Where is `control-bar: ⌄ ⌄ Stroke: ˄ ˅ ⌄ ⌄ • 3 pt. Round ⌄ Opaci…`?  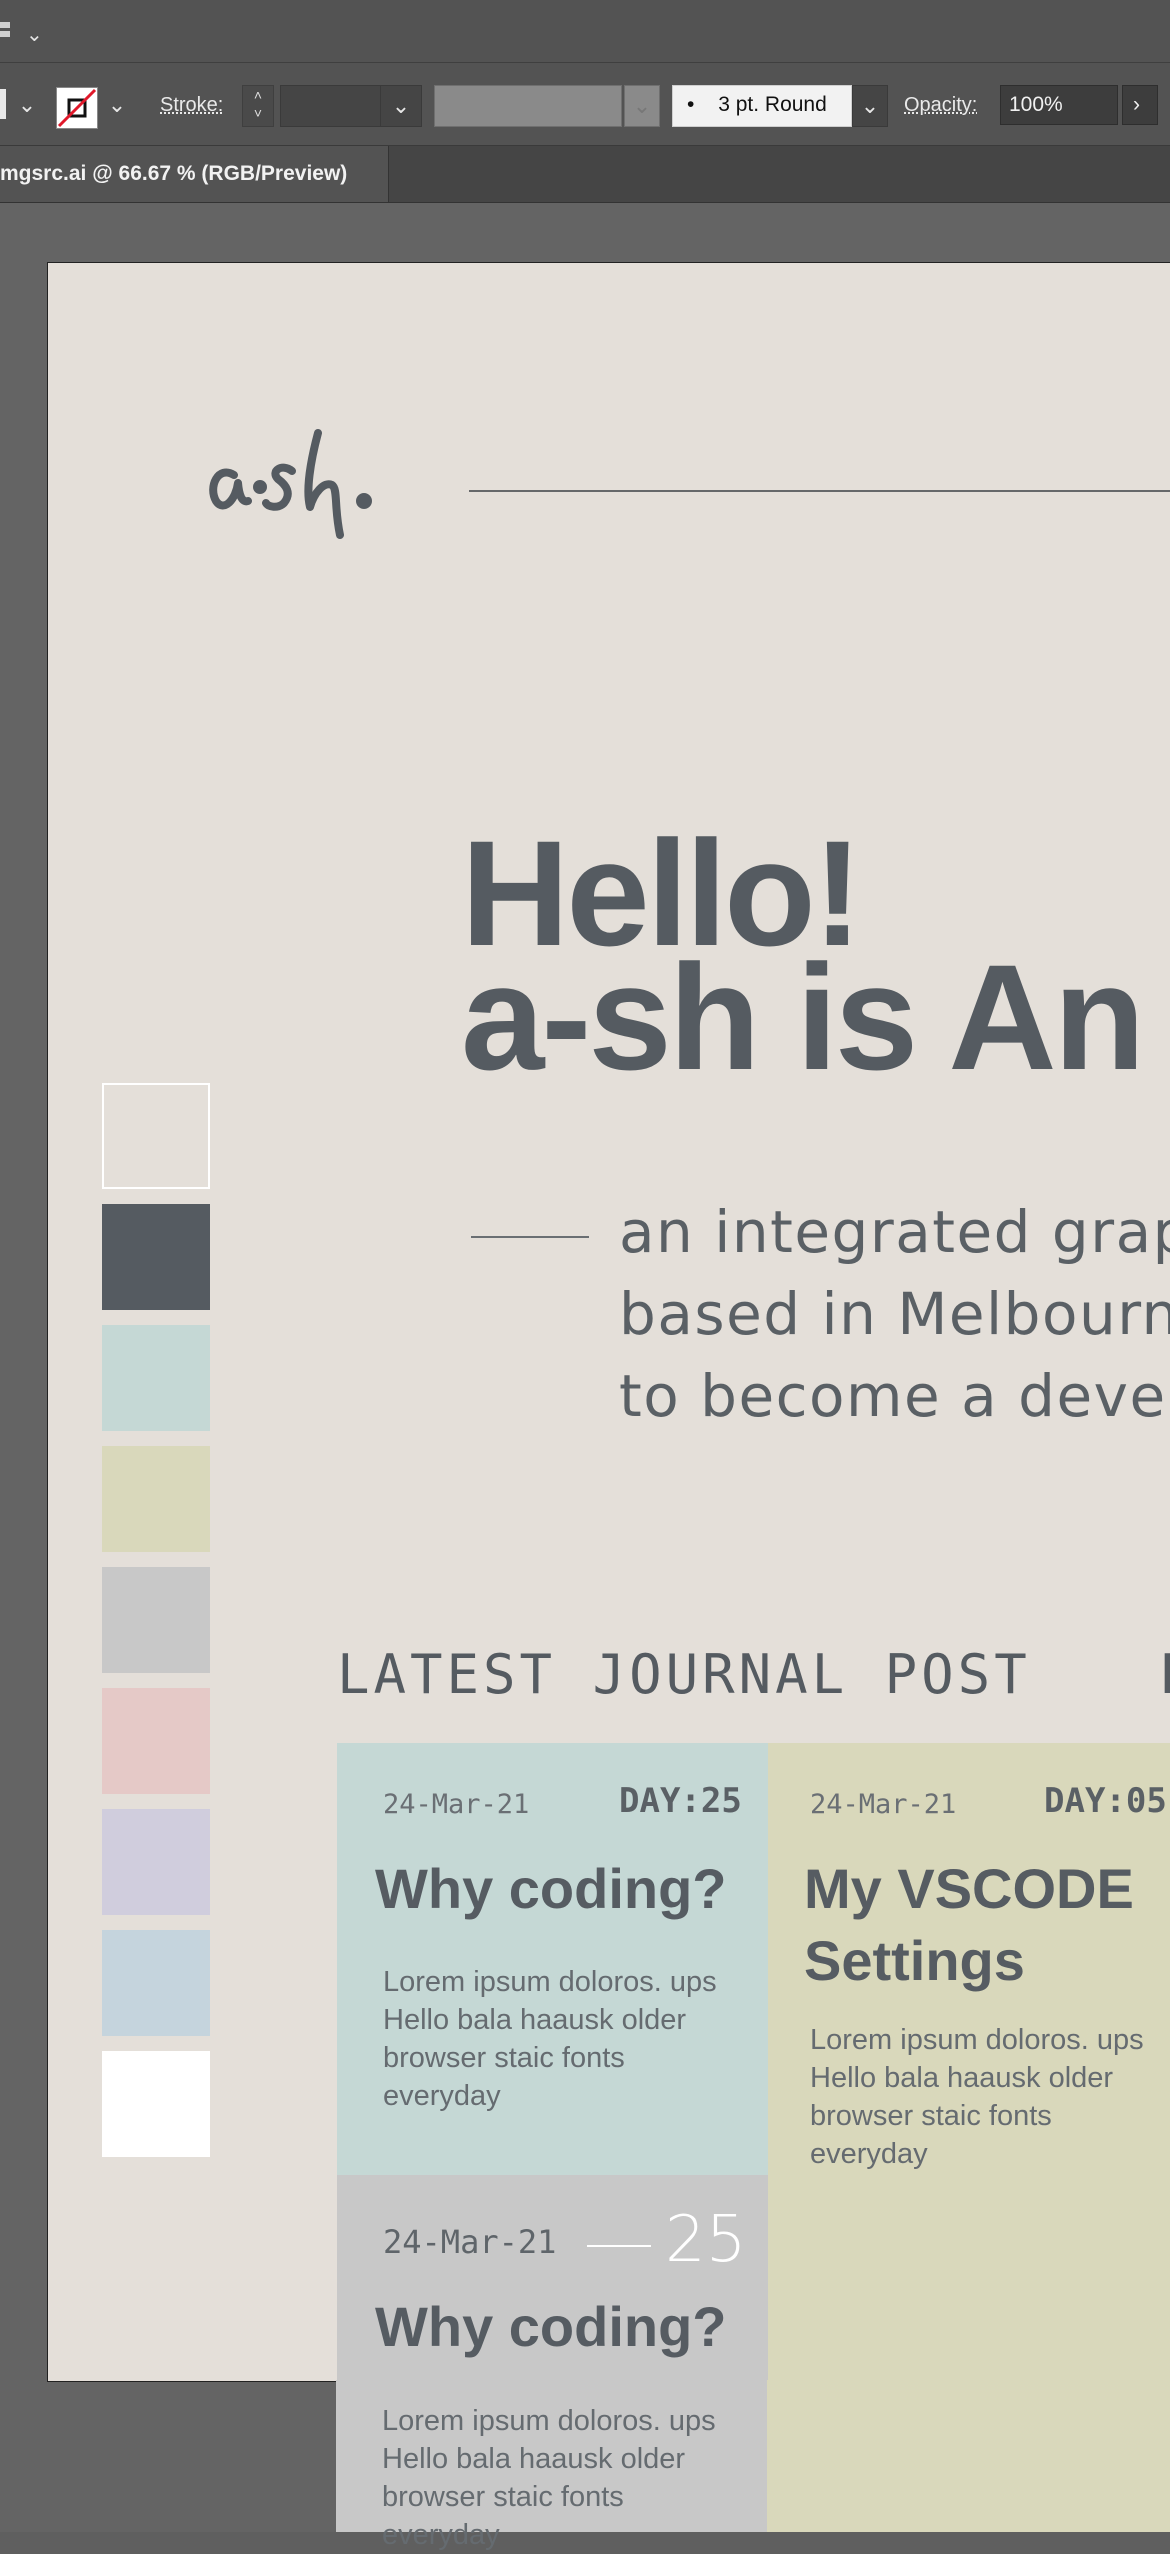 control-bar: ⌄ ⌄ Stroke: ˄ ˅ ⌄ ⌄ • 3 pt. Round ⌄ Opaci… is located at coordinates (585, 104).